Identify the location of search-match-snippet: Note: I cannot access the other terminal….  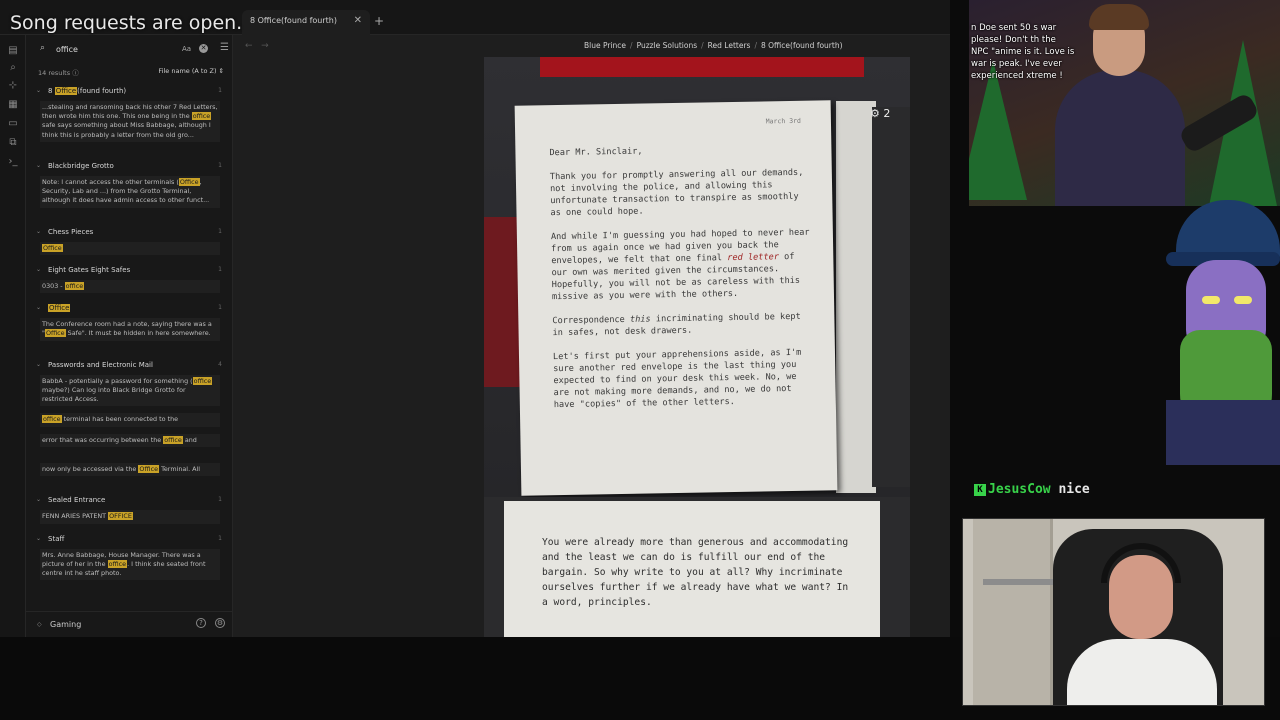
(130, 192).